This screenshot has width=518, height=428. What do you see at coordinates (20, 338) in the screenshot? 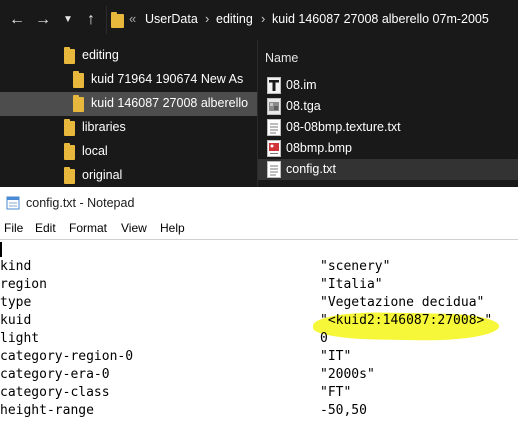
I see `config-key: light` at bounding box center [20, 338].